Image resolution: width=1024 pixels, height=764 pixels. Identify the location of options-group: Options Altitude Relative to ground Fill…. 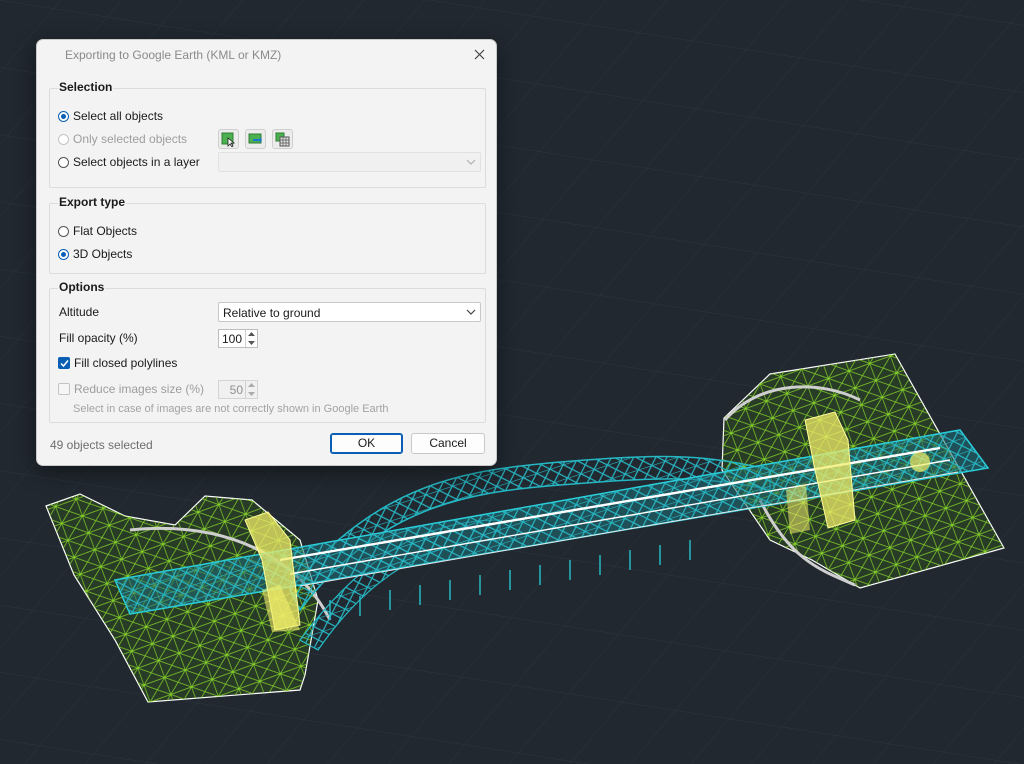
(267, 351).